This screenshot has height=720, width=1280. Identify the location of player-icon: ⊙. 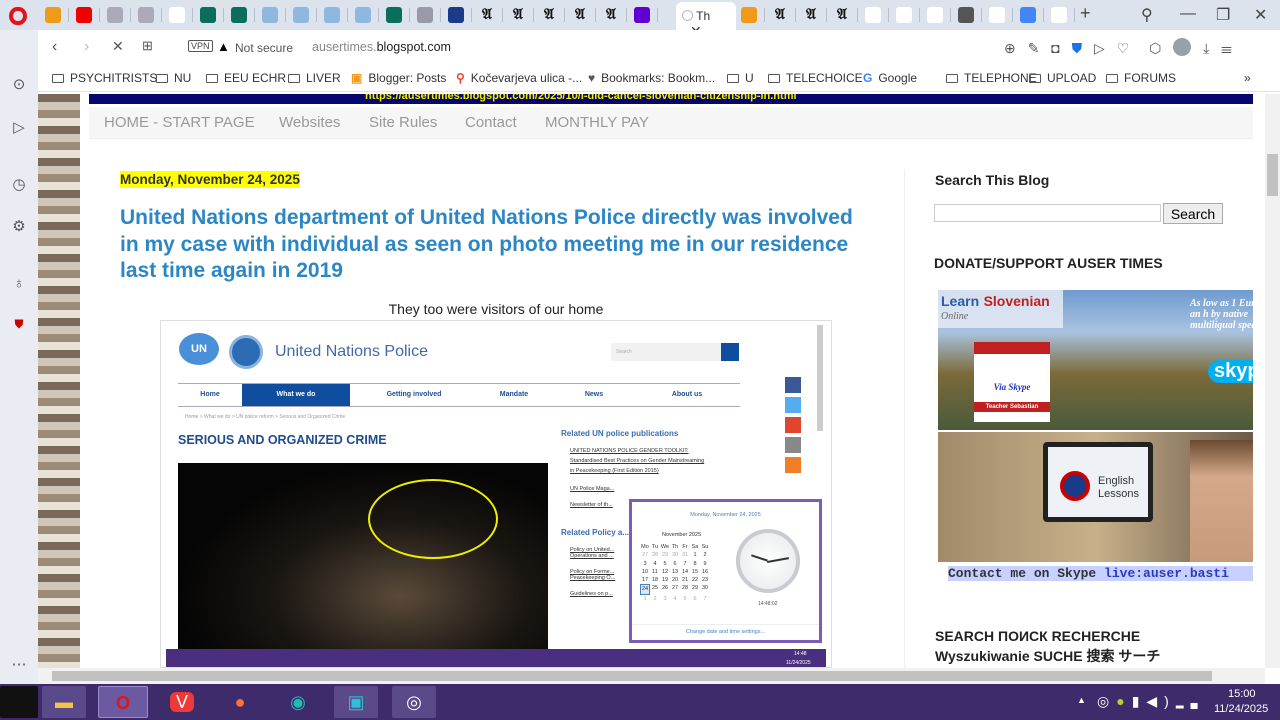
(19, 84).